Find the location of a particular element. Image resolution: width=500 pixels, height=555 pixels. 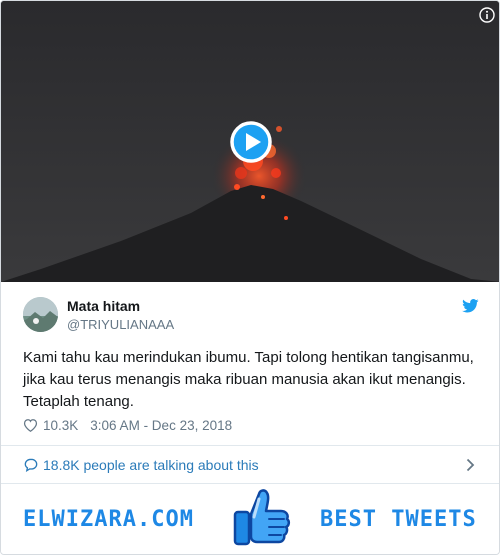

talking-about-link: 18.8K people are talking about this is located at coordinates (250, 464).